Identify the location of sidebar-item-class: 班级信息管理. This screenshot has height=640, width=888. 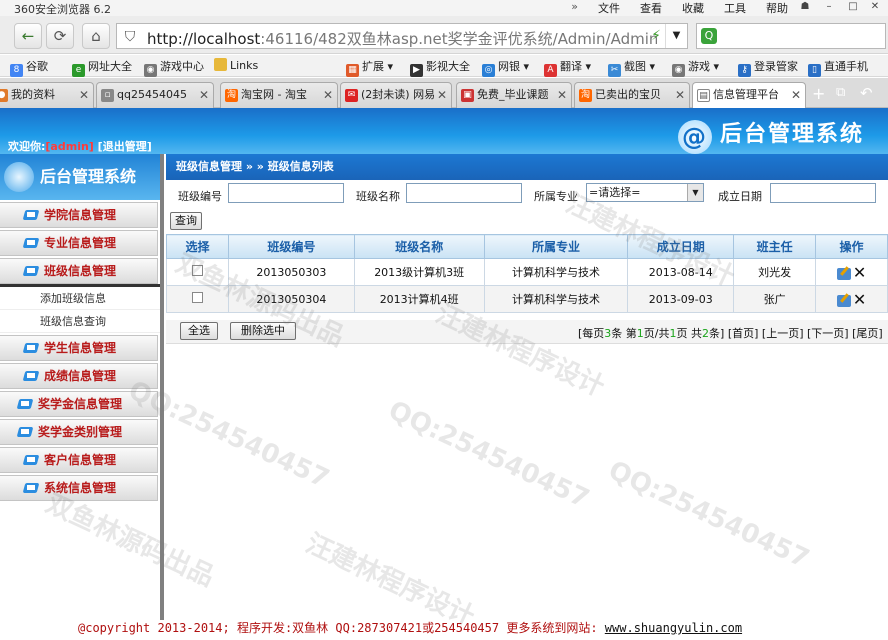
(79, 271).